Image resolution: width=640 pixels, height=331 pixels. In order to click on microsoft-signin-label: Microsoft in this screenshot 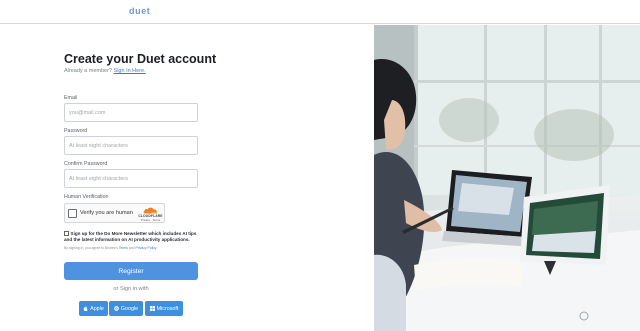, I will do `click(167, 308)`.